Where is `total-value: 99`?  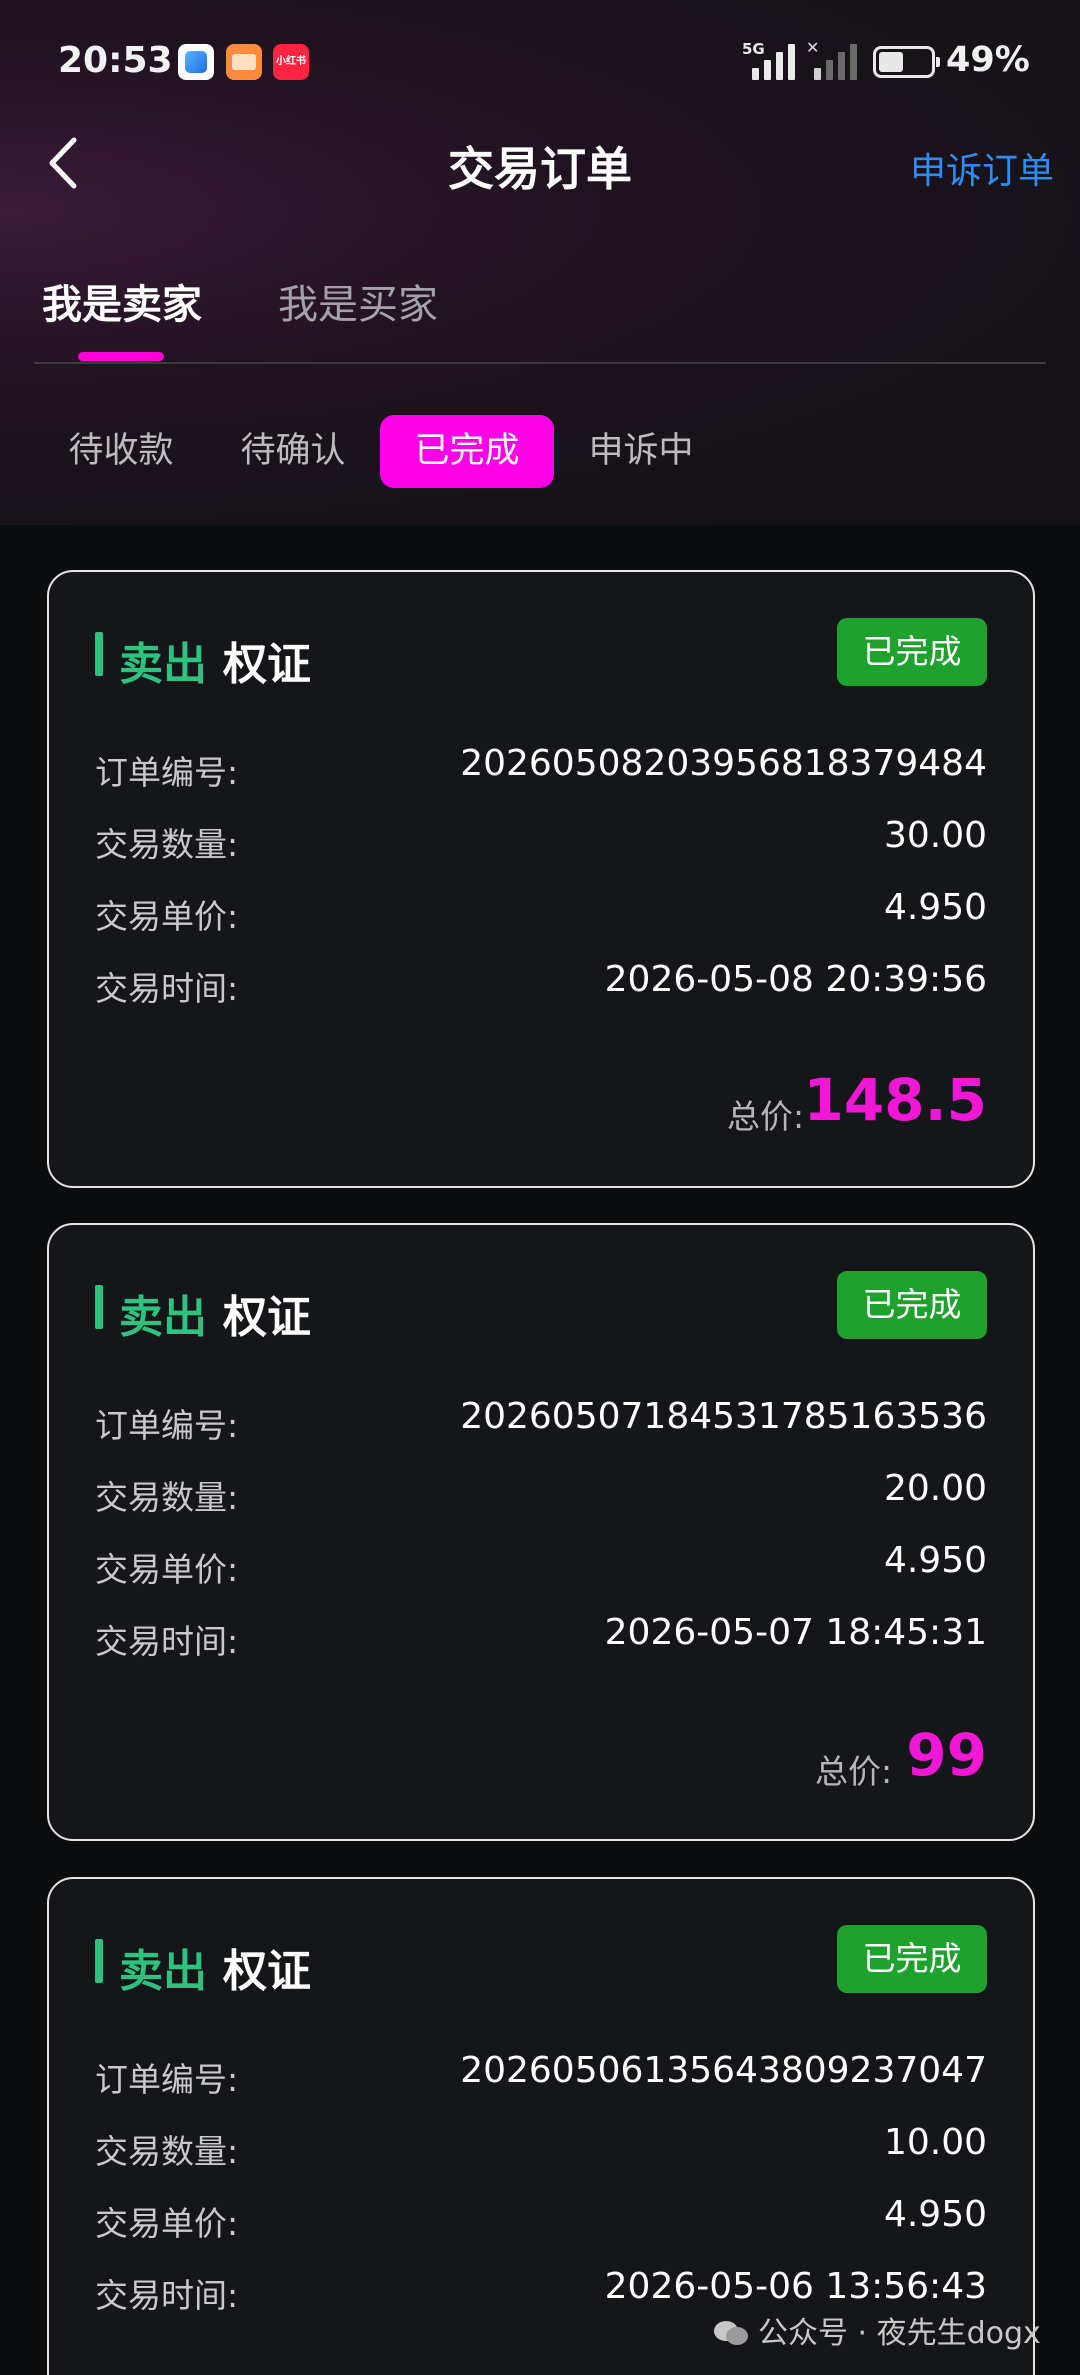 total-value: 99 is located at coordinates (946, 1755).